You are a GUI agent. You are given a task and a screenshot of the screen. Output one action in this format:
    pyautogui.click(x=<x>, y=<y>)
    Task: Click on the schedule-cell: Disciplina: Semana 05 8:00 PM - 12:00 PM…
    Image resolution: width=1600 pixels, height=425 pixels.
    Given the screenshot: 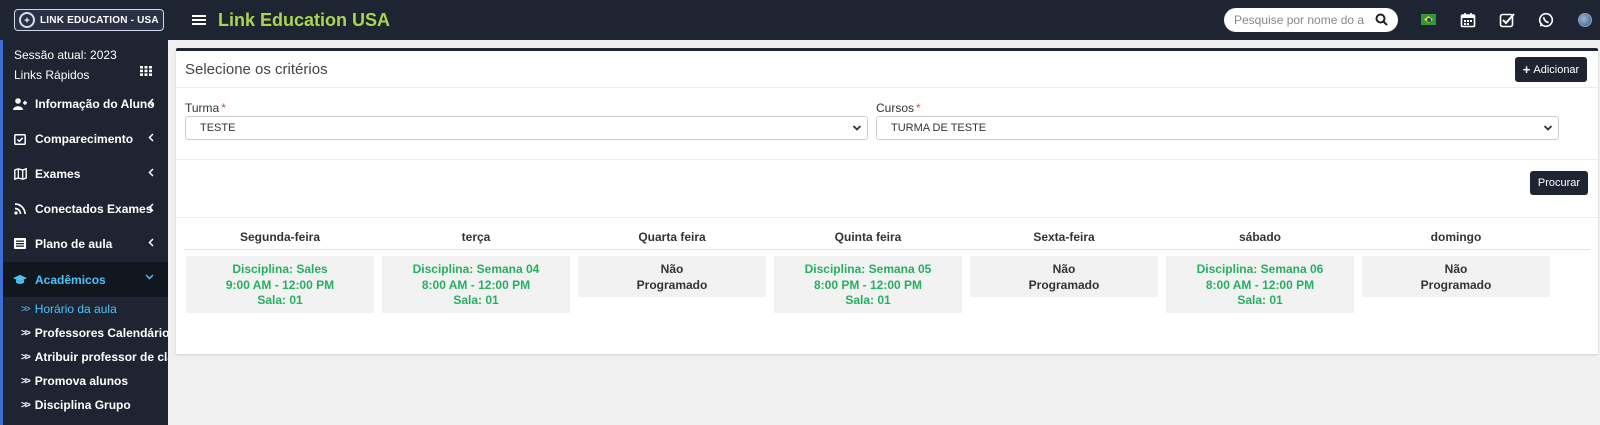 What is the action you would take?
    pyautogui.click(x=868, y=284)
    